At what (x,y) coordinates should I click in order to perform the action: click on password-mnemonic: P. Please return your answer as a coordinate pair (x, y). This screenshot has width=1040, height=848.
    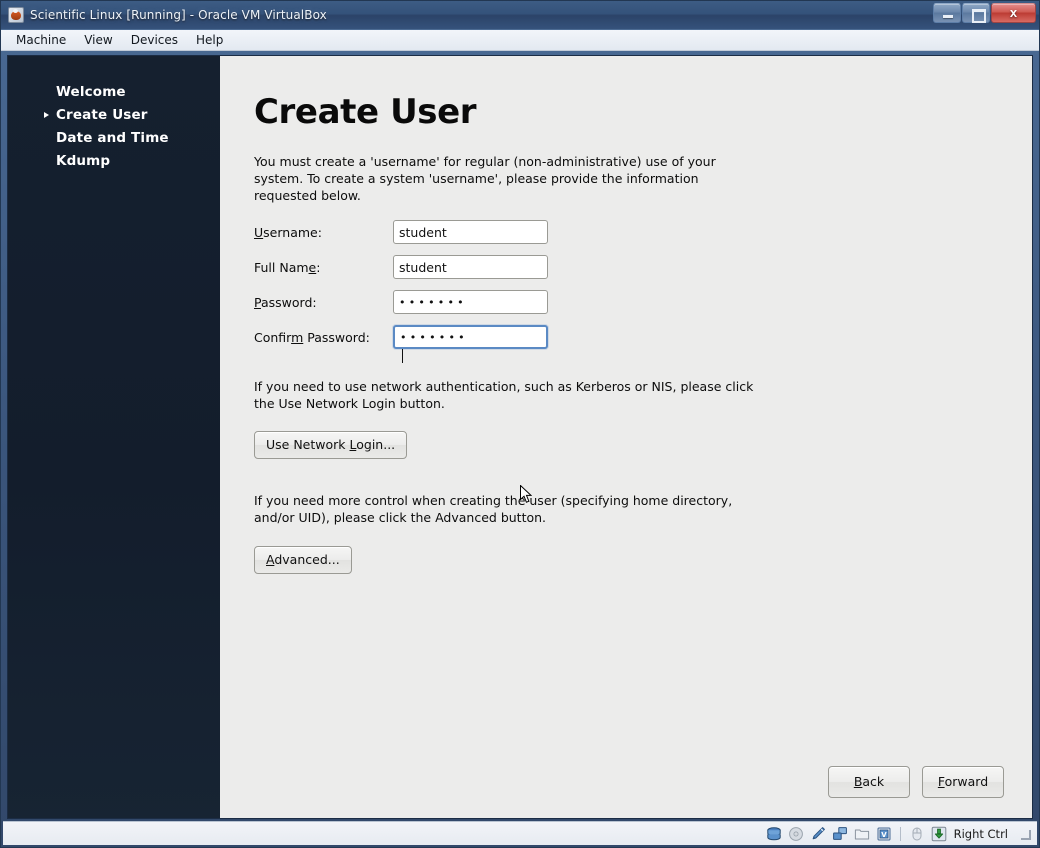
    Looking at the image, I should click on (257, 302).